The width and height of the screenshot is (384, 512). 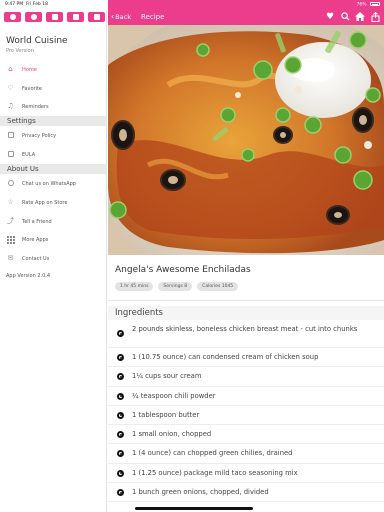 I want to click on sidebar-item-rate-app: ☆ Rate App on Store, so click(x=53, y=202).